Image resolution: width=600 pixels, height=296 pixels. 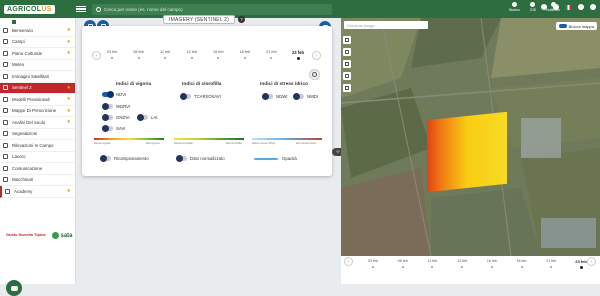 What do you see at coordinates (81, 9) in the screenshot?
I see `menu-icon` at bounding box center [81, 9].